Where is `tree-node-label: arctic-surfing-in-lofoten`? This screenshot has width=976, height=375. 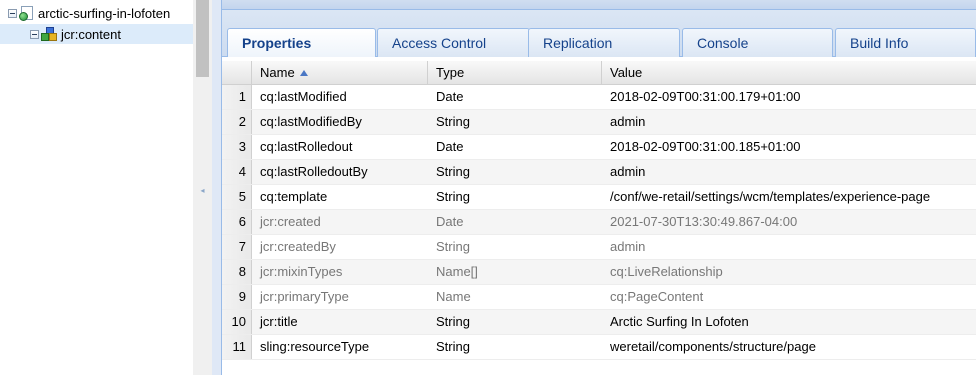 tree-node-label: arctic-surfing-in-lofoten is located at coordinates (104, 13).